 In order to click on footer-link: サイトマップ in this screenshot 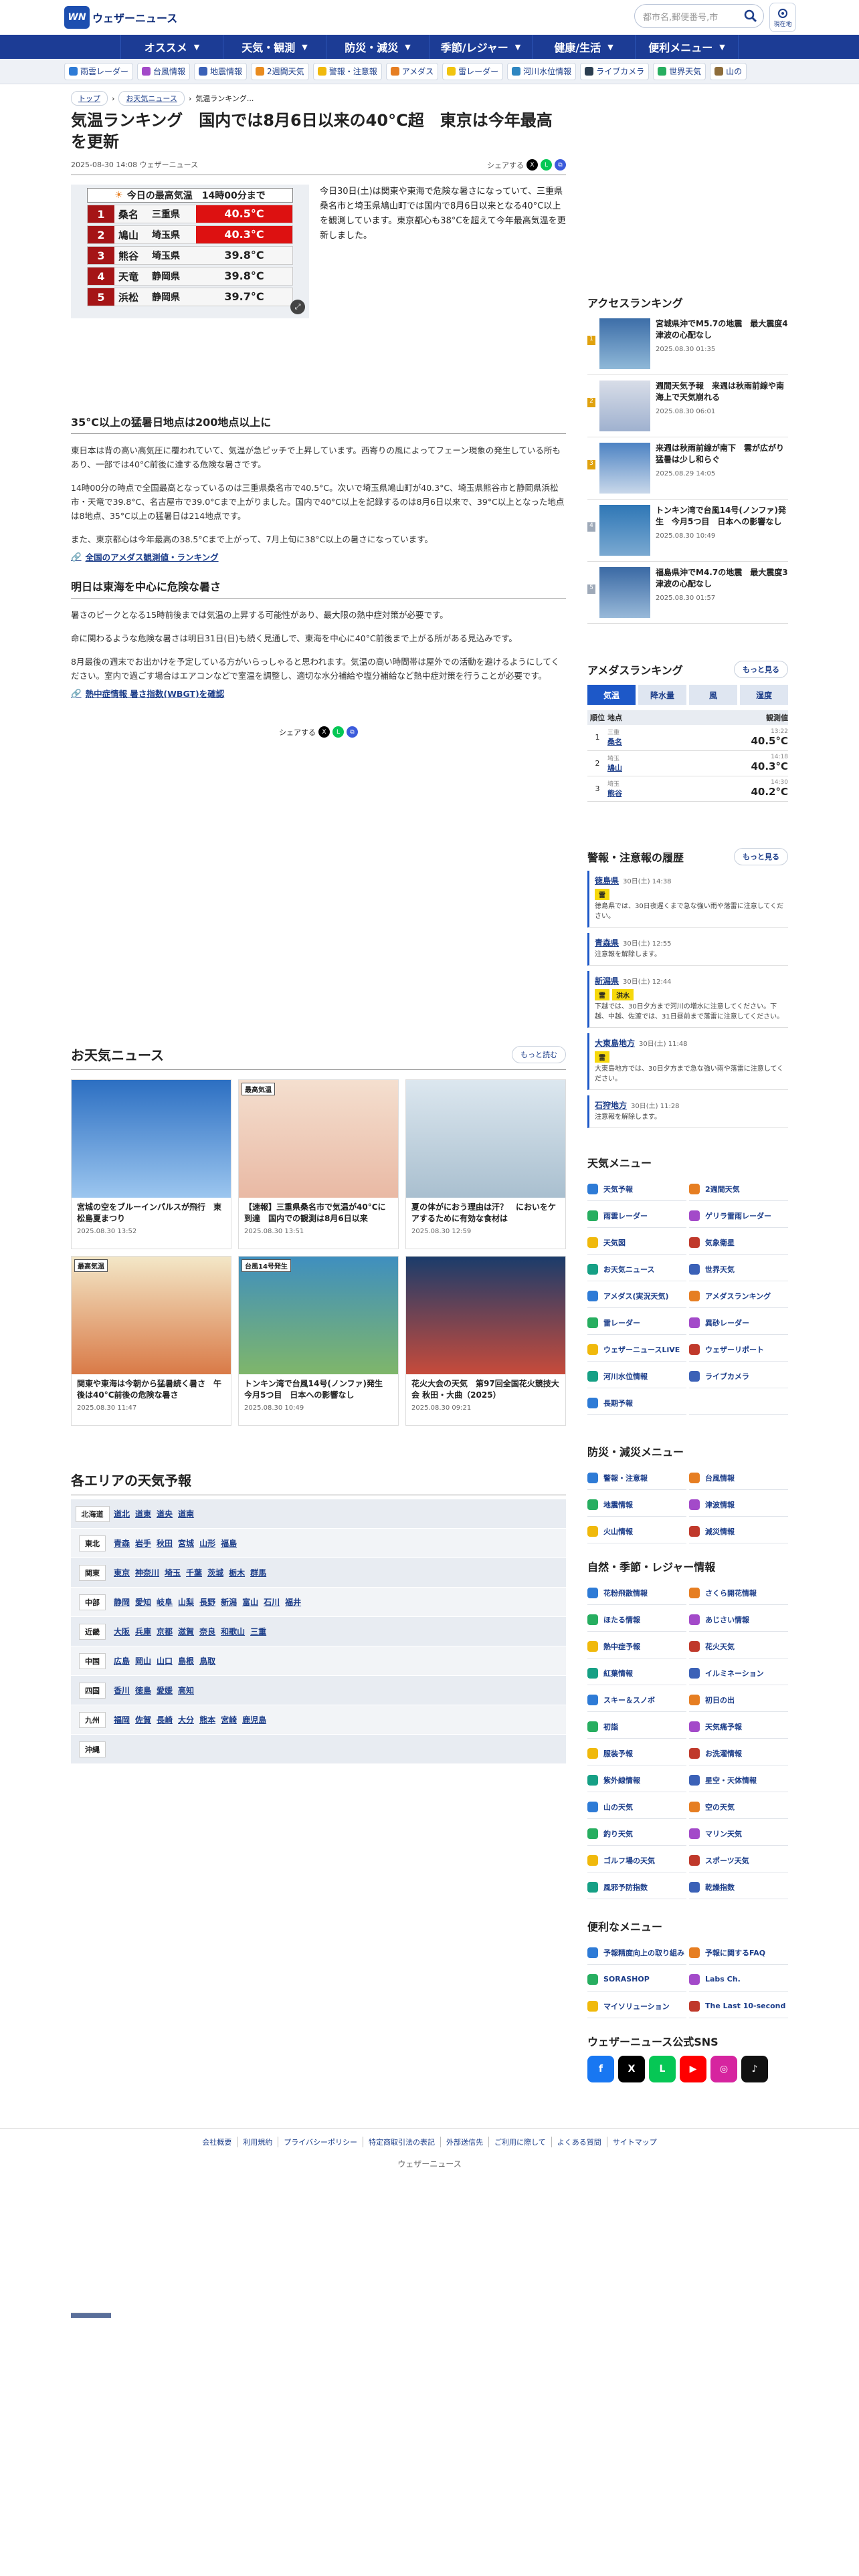, I will do `click(634, 2142)`.